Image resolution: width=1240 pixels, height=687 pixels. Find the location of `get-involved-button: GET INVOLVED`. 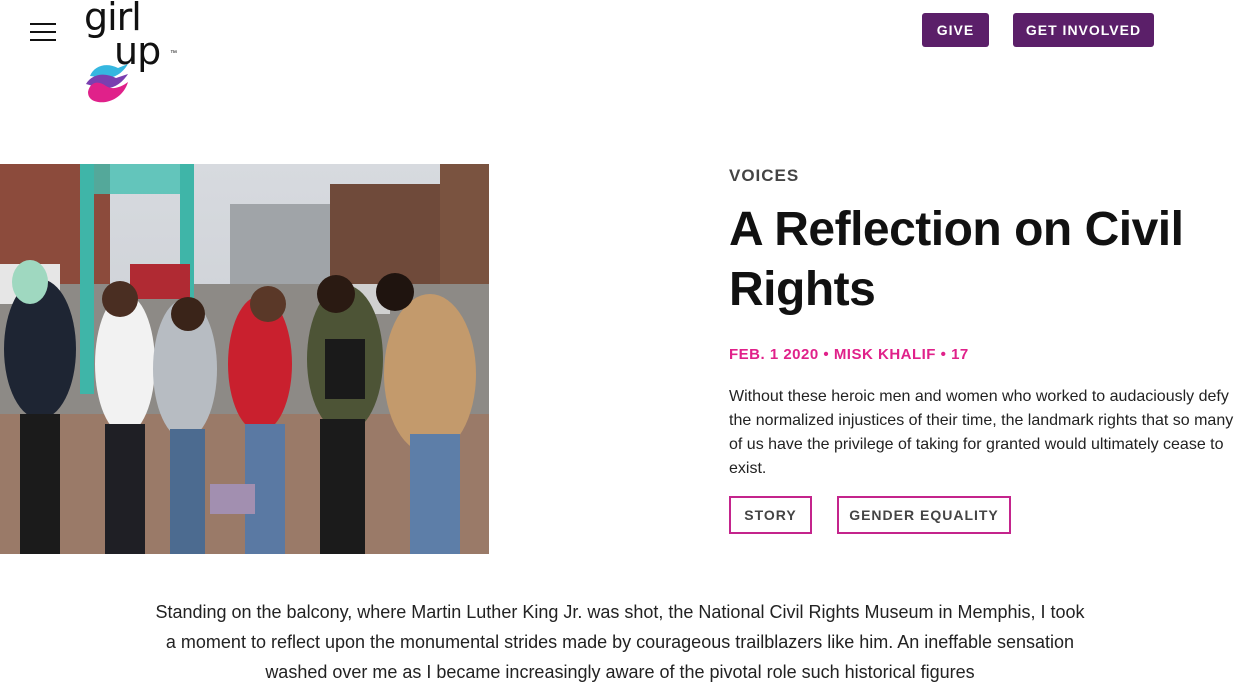

get-involved-button: GET INVOLVED is located at coordinates (1083, 30).